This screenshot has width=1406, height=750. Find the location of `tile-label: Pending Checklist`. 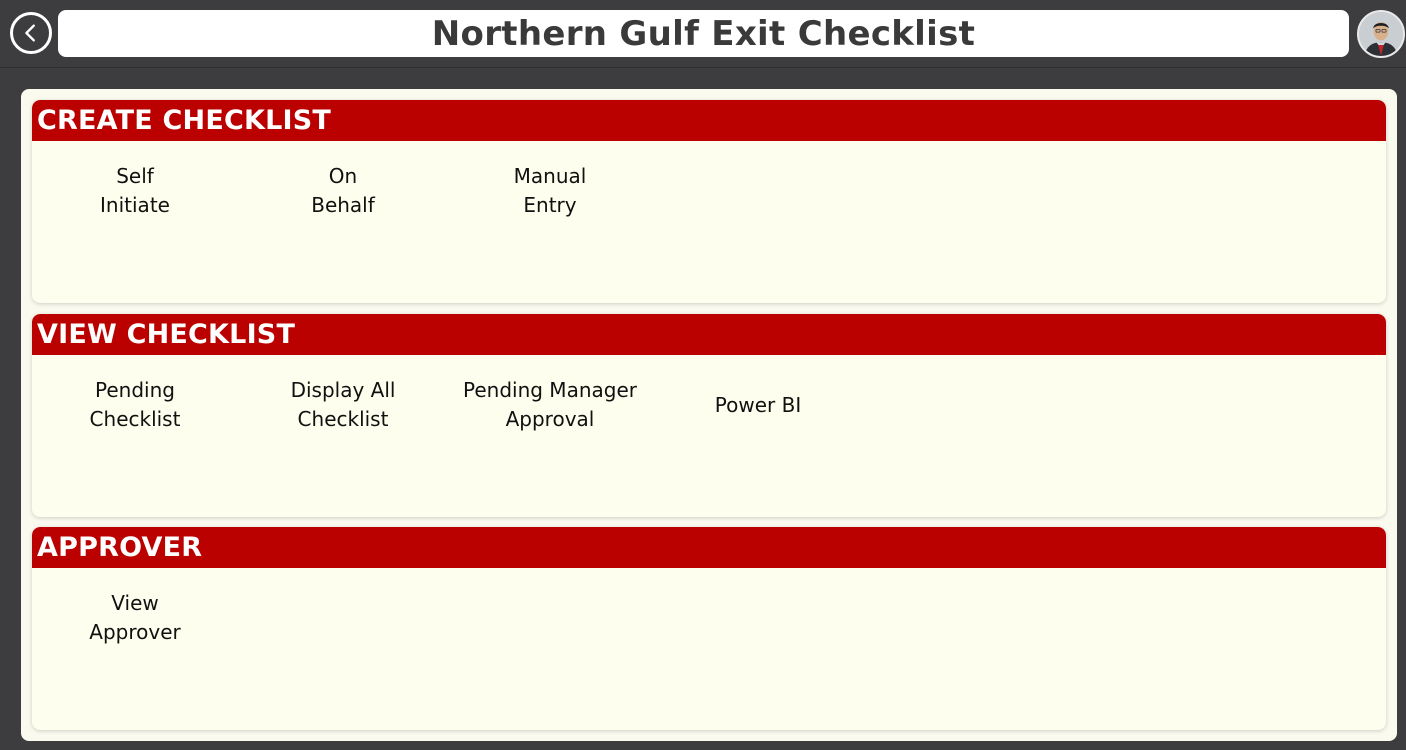

tile-label: Pending Checklist is located at coordinates (135, 404).